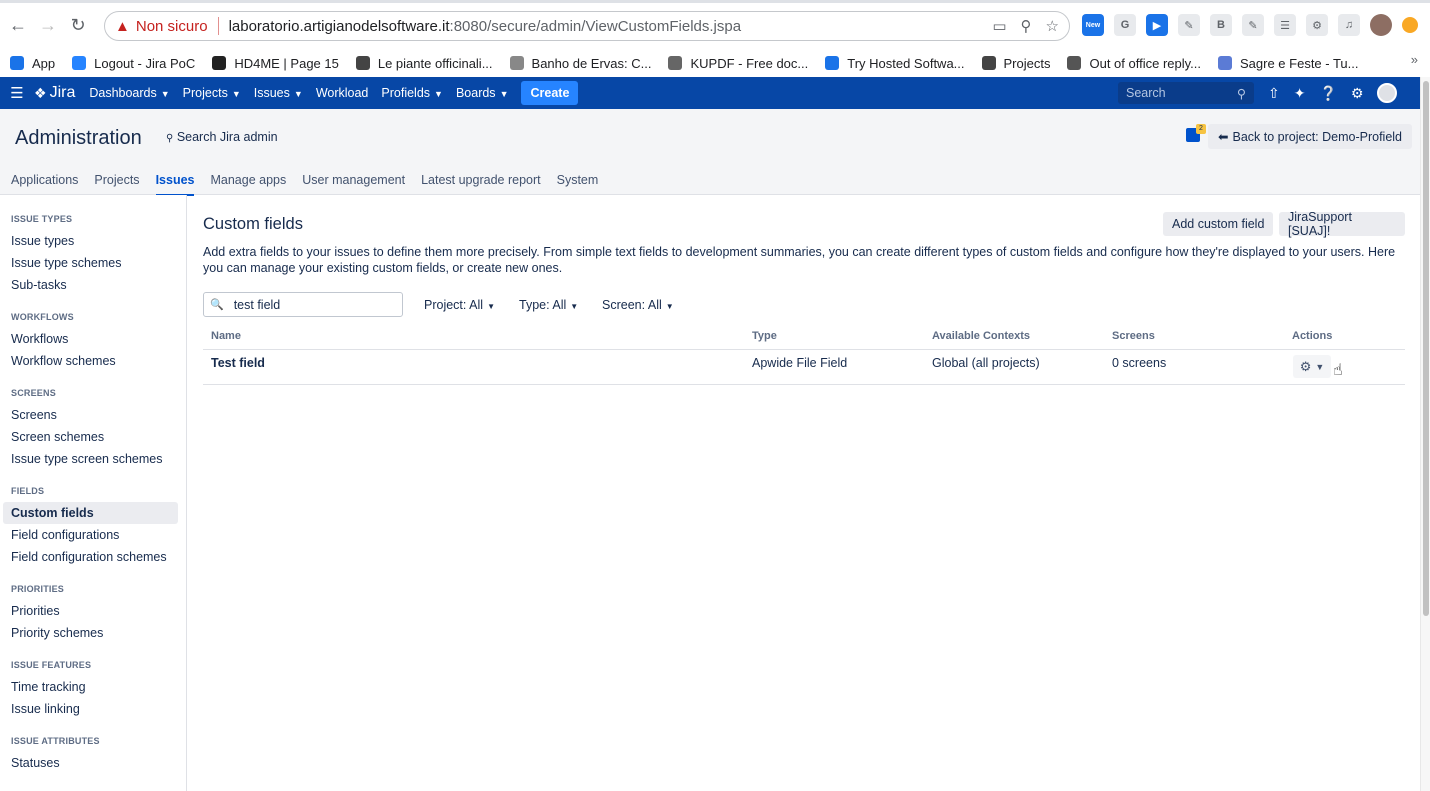  I want to click on extension-icons: New G ▶ ✎ B ✎ ☰ ⚙ ♫, so click(1250, 25).